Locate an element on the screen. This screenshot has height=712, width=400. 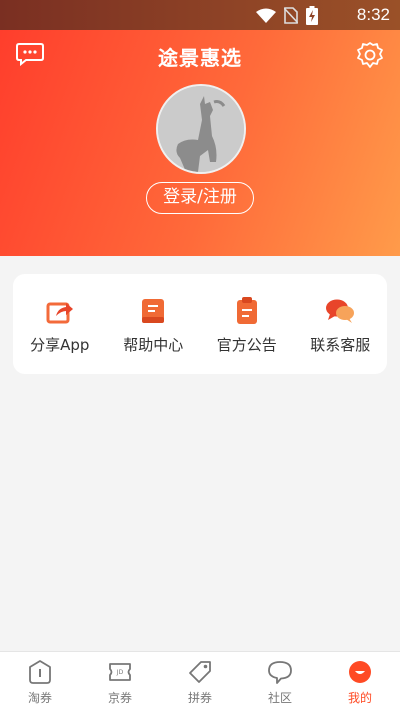
quick-menu-card: 分享App 帮助中心 官方公告 联系客服 is located at coordinates (200, 324).